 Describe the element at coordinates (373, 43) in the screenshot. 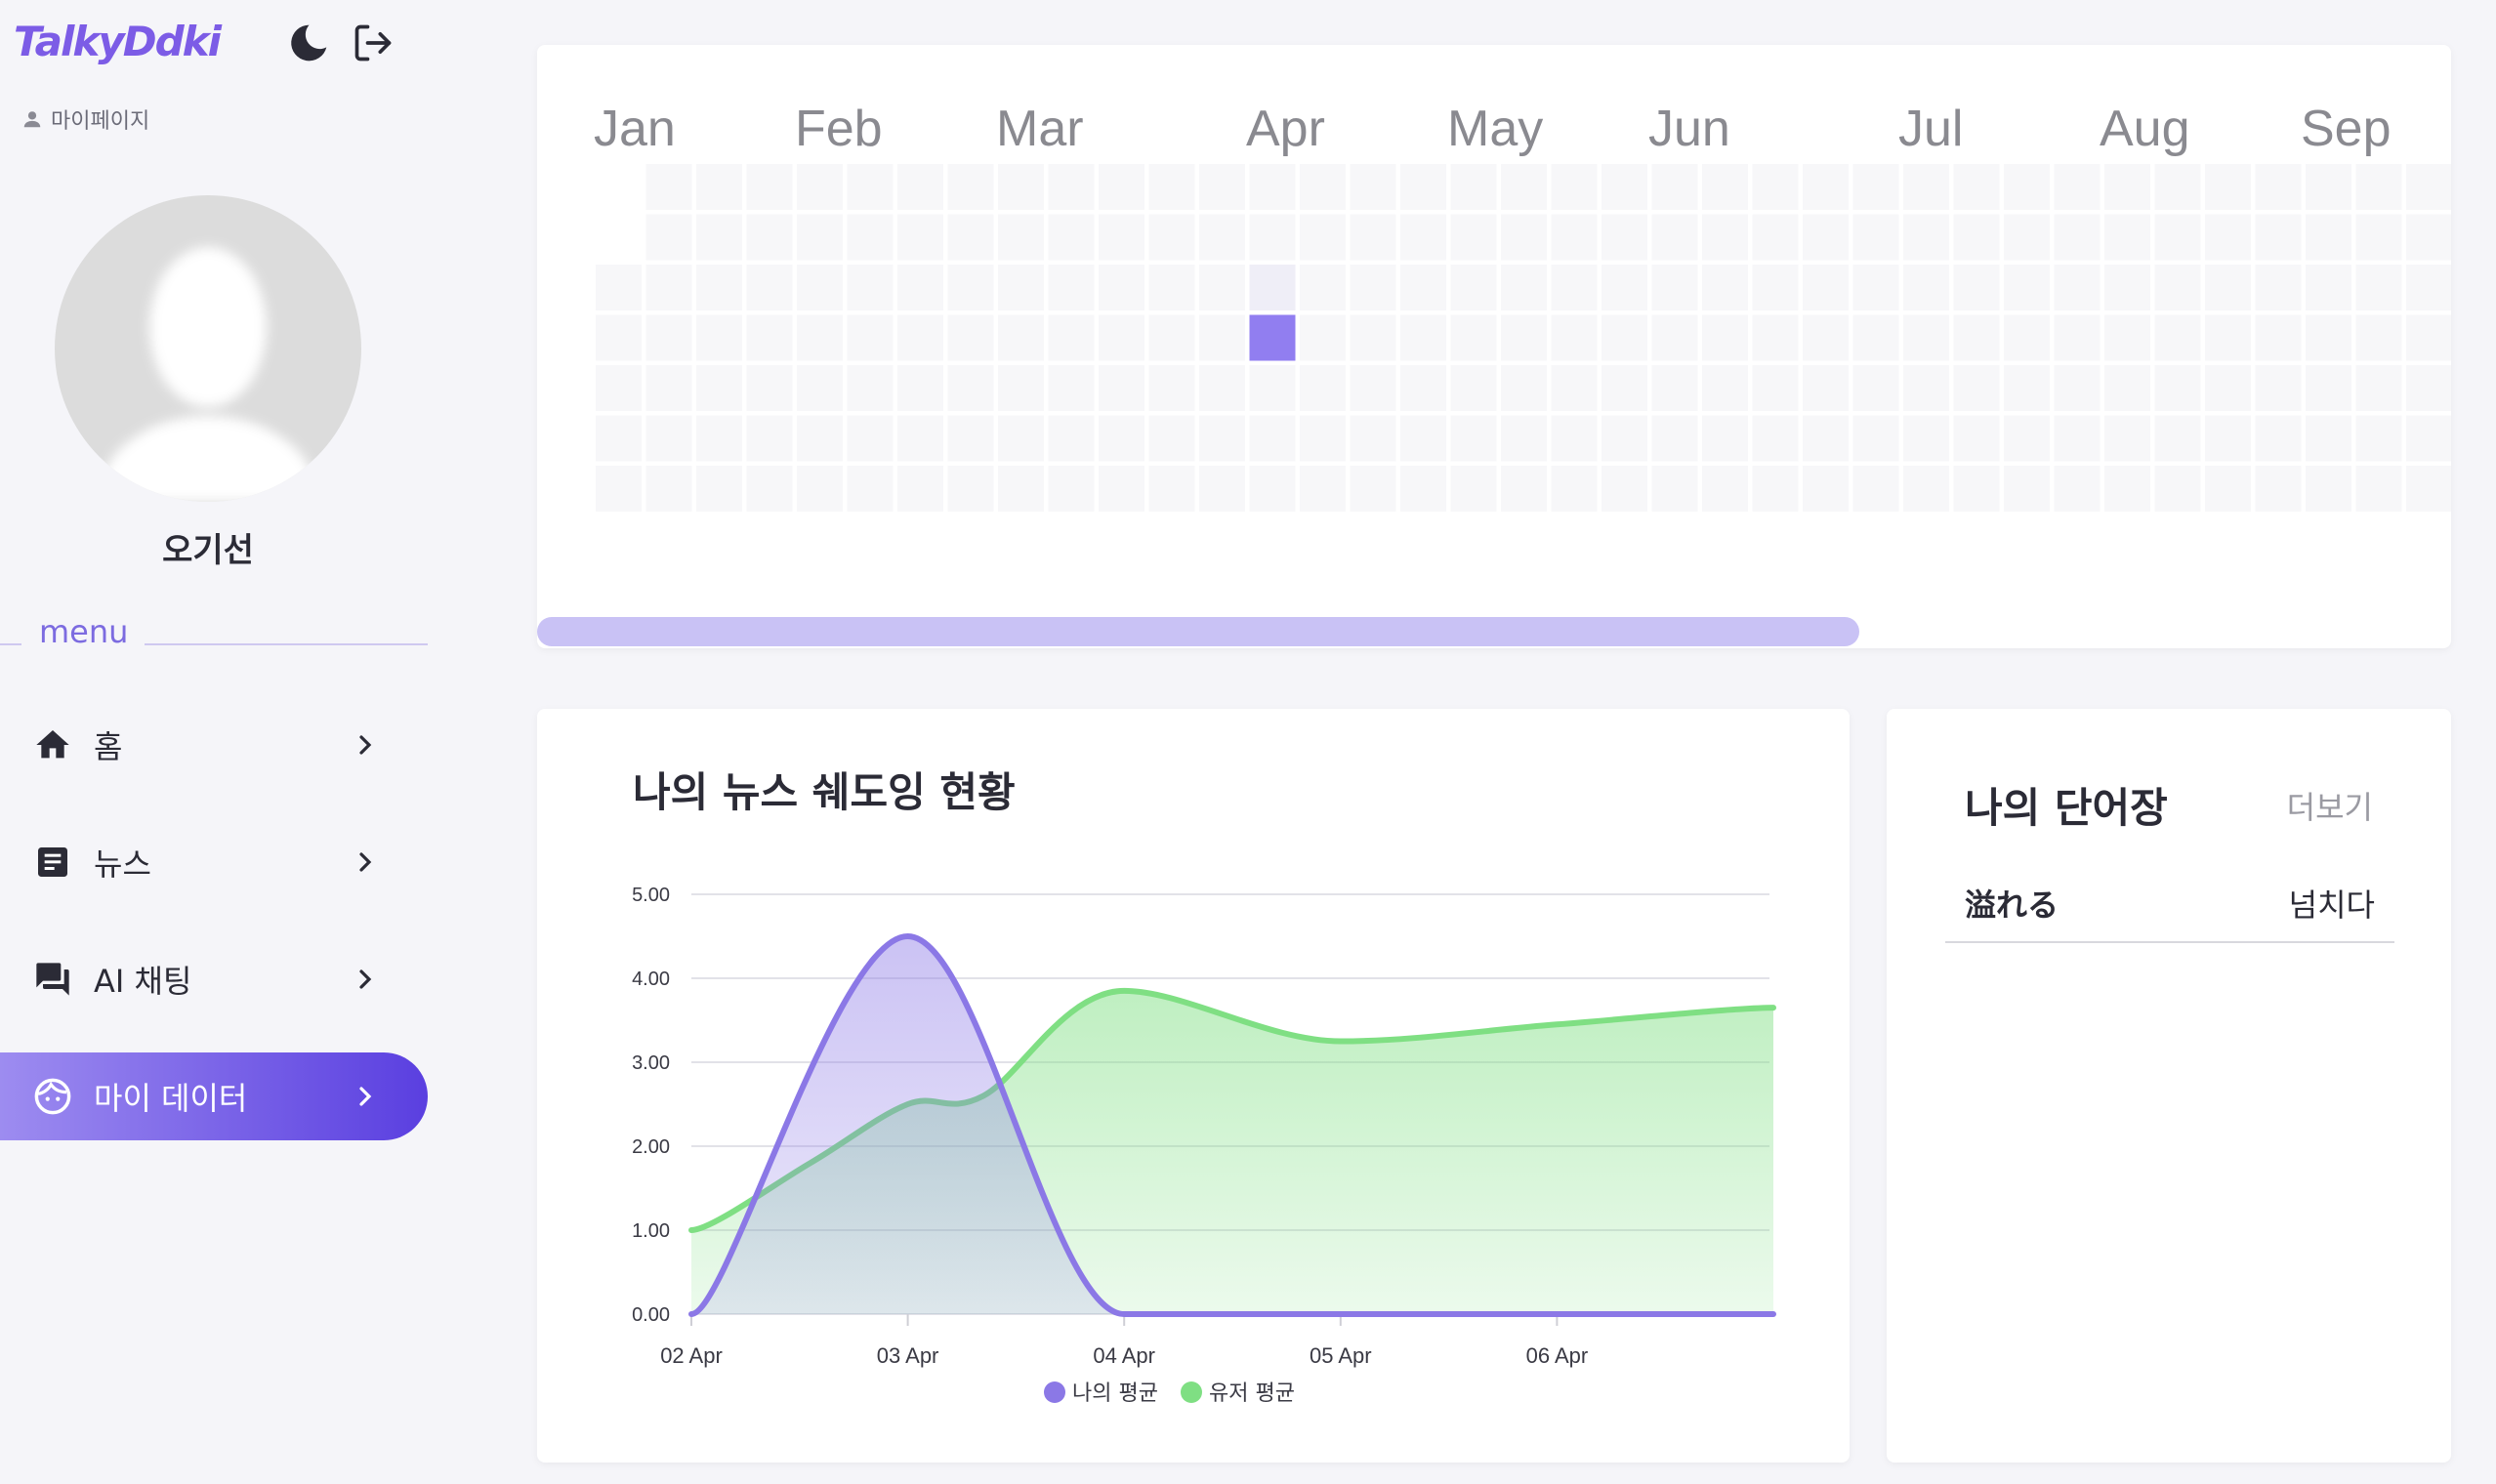

I see `logout-icon` at that location.